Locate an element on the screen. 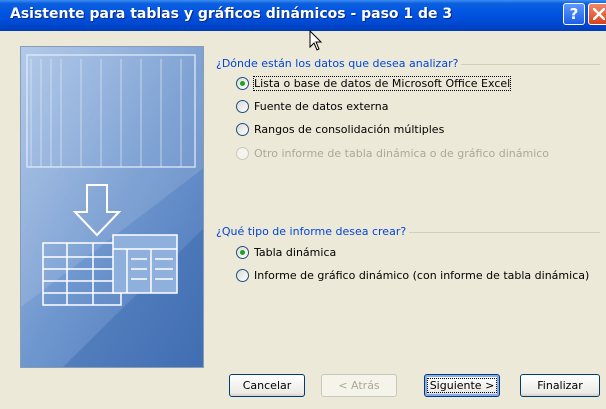 The image size is (606, 409). next-button: Siguiente > is located at coordinates (462, 385).